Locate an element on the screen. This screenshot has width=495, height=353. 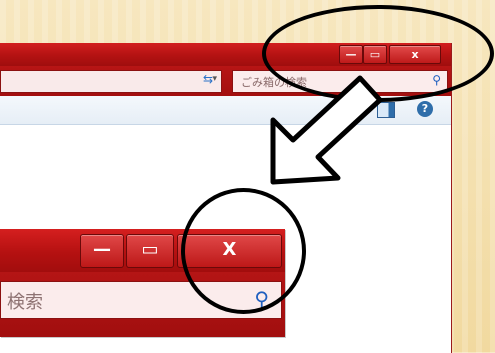
refresh-icon: ⇆ is located at coordinates (208, 79).